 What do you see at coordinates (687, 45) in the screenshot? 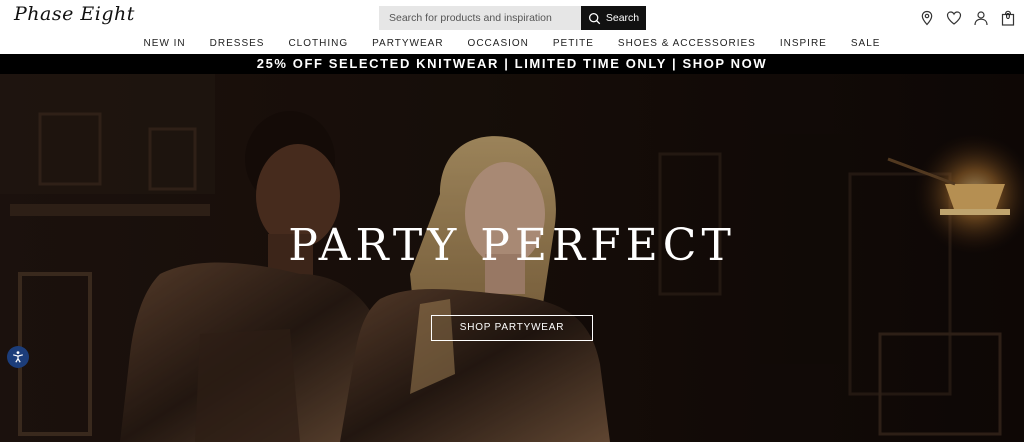
I see `nav-item-shoes-accessories: SHOES & ACCESSORIES` at bounding box center [687, 45].